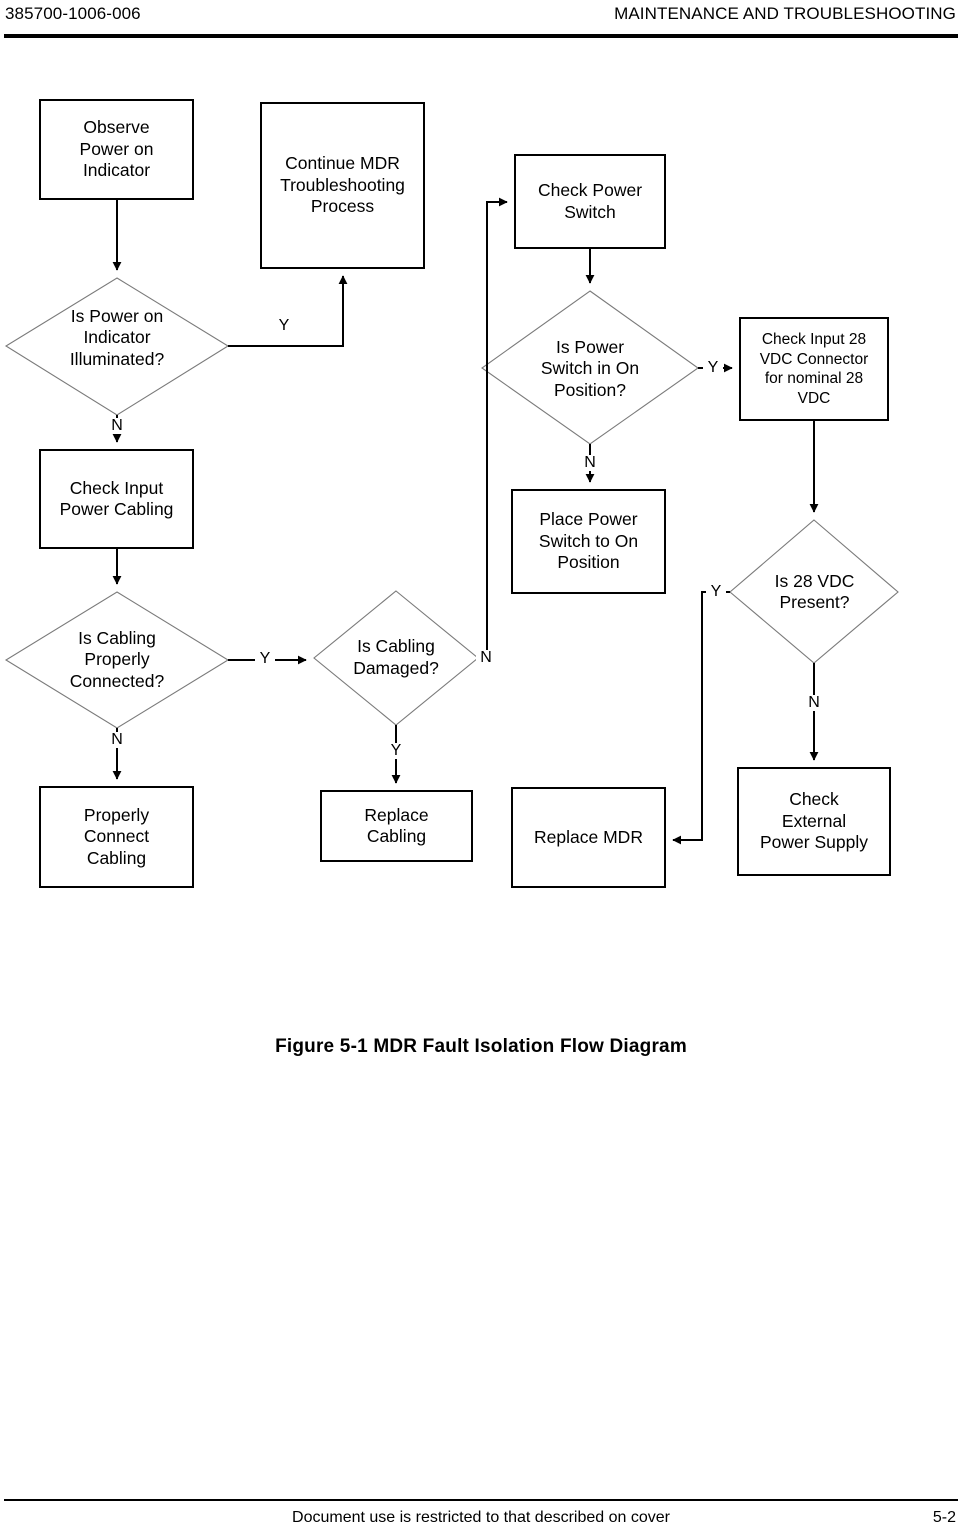 The image size is (962, 1534). What do you see at coordinates (117, 346) in the screenshot?
I see `node-is-power-indicator-lit` at bounding box center [117, 346].